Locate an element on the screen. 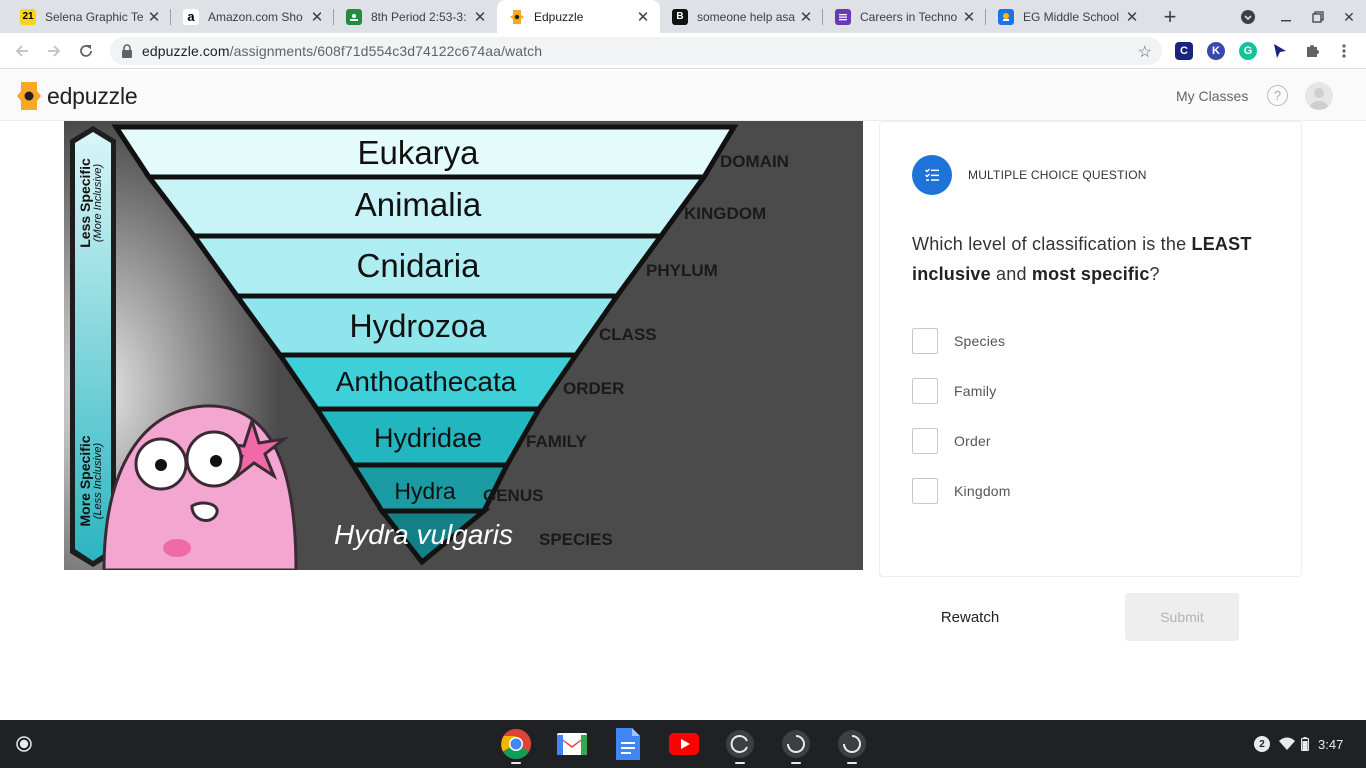 This screenshot has height=768, width=1366. tab-title: Amazon.com Sho is located at coordinates (255, 16).